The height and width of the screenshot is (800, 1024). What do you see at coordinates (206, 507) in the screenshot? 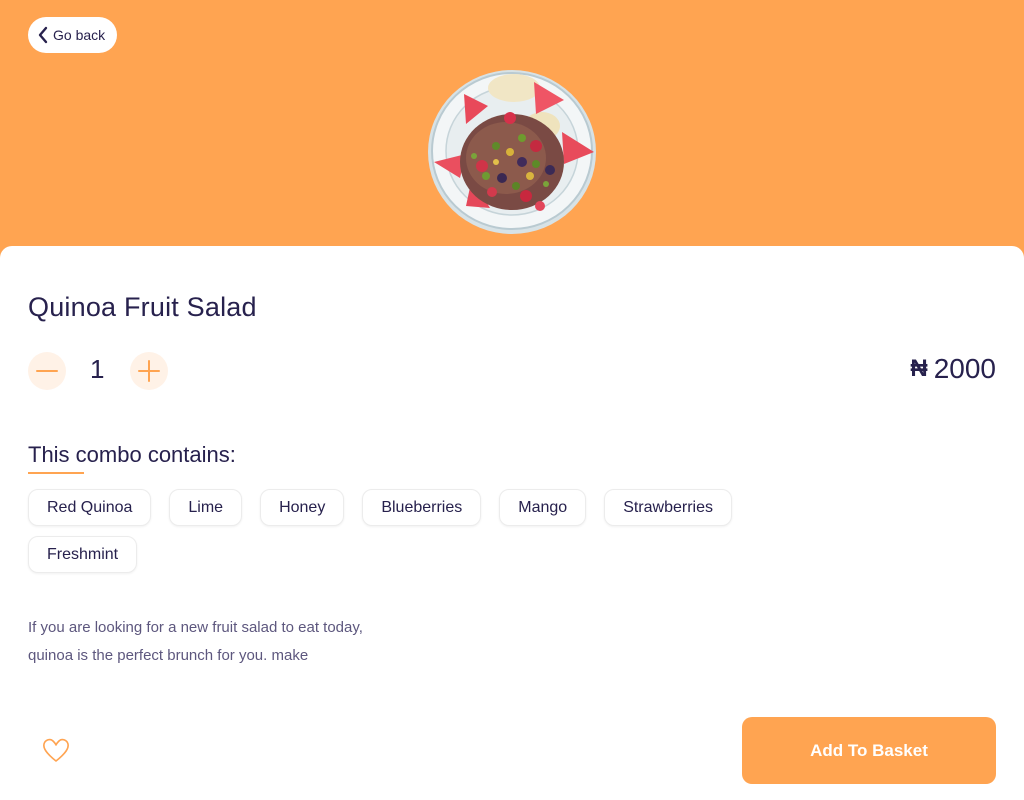
I see `ingredient-chip: Lime` at bounding box center [206, 507].